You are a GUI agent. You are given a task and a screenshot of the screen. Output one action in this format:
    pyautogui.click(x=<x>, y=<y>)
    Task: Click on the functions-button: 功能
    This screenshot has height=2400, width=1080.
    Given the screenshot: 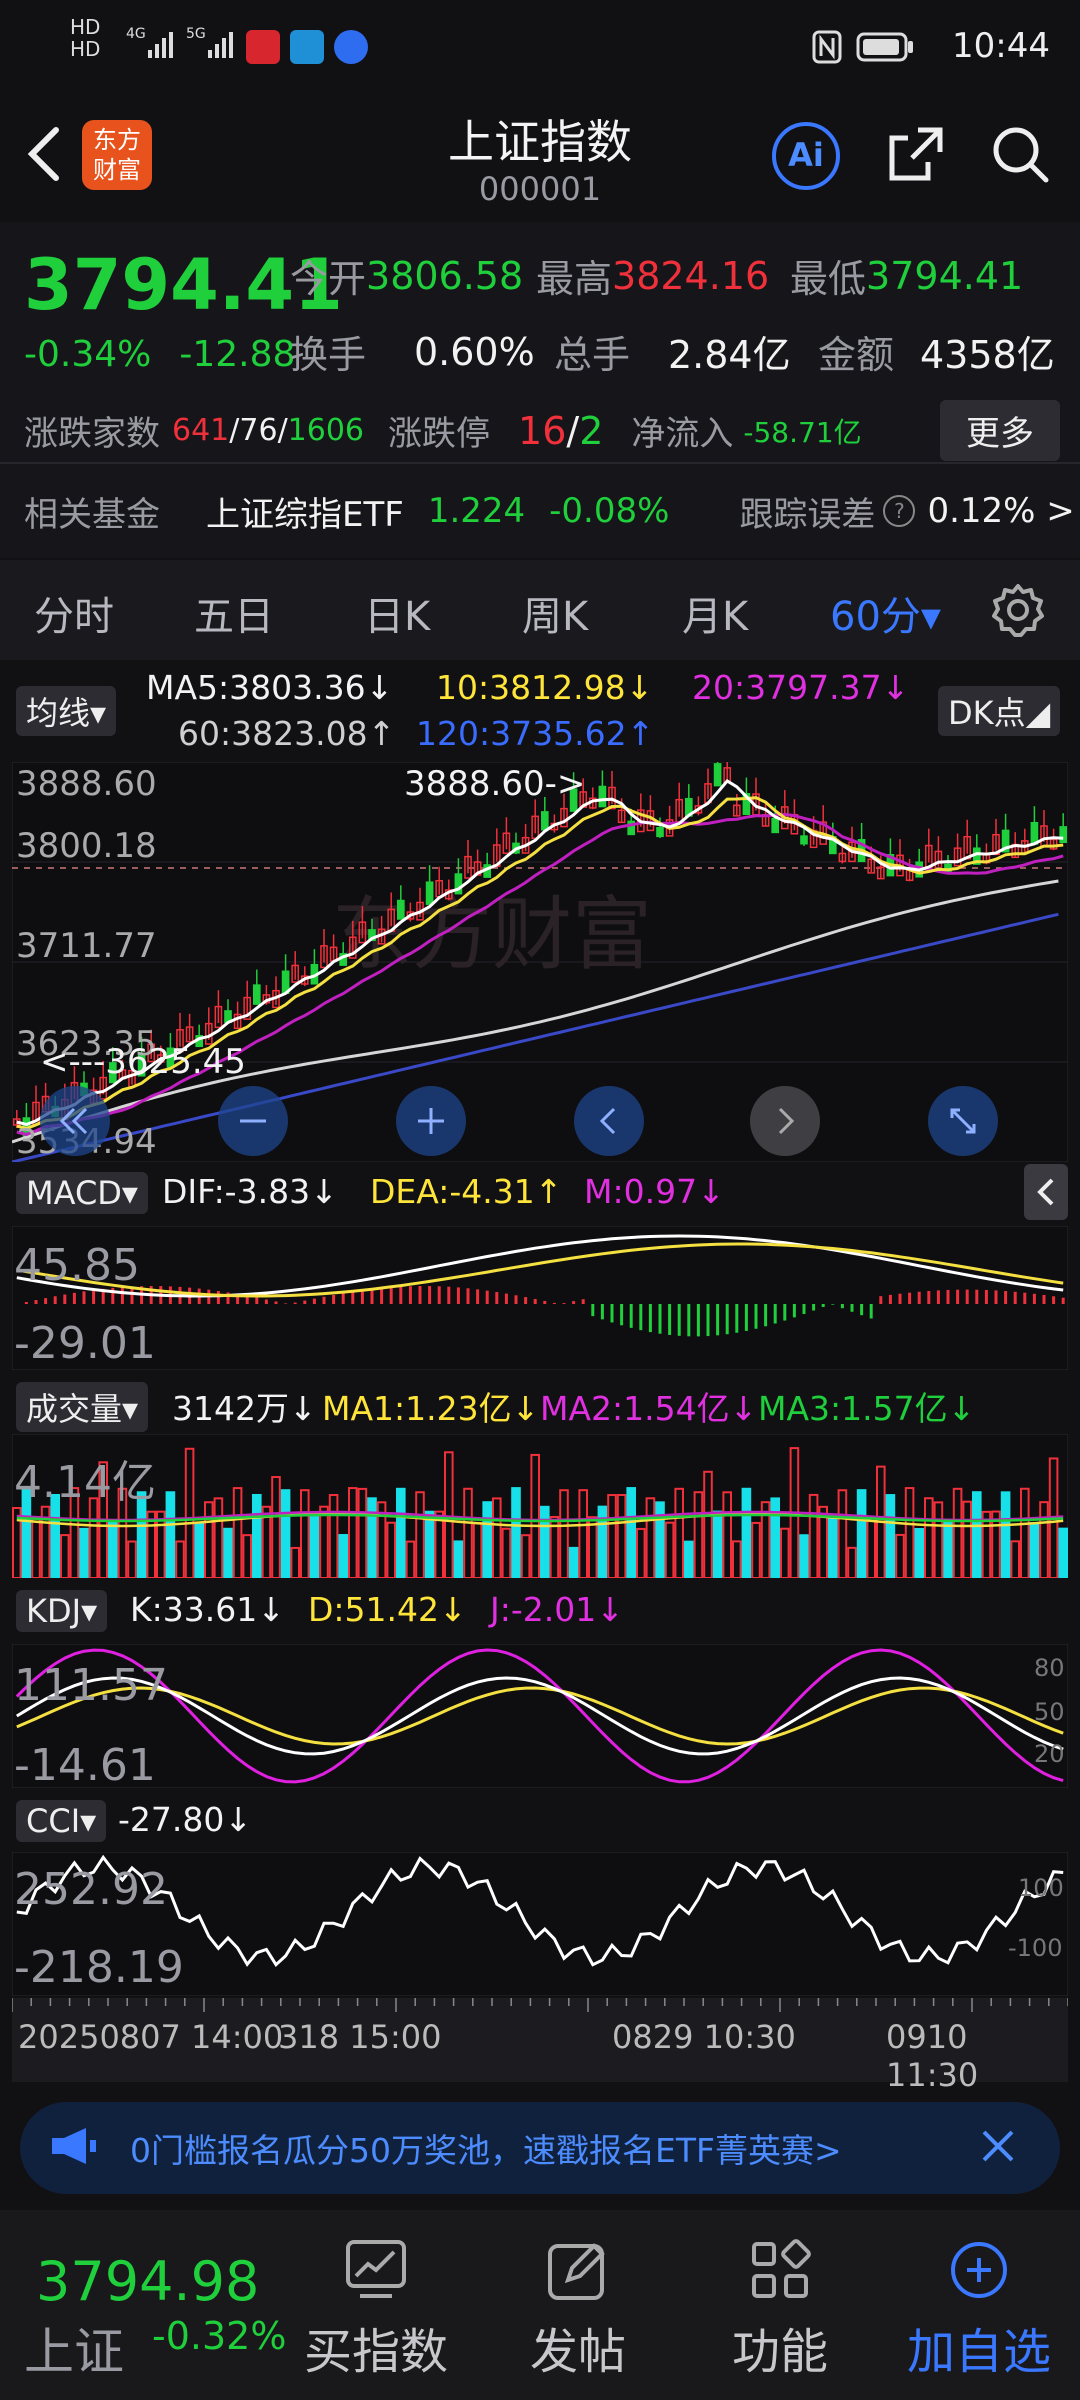 What is the action you would take?
    pyautogui.click(x=780, y=2310)
    